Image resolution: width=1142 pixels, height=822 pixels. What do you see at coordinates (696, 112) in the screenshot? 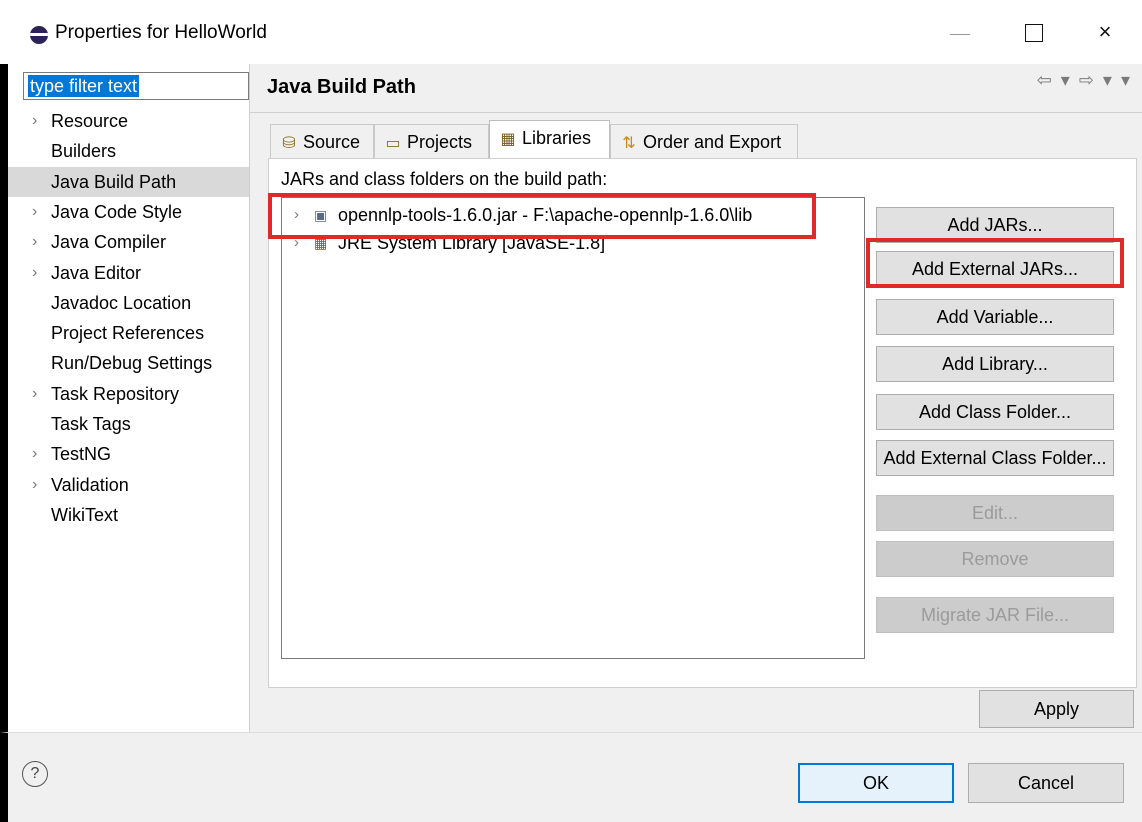
I see `header-divider` at bounding box center [696, 112].